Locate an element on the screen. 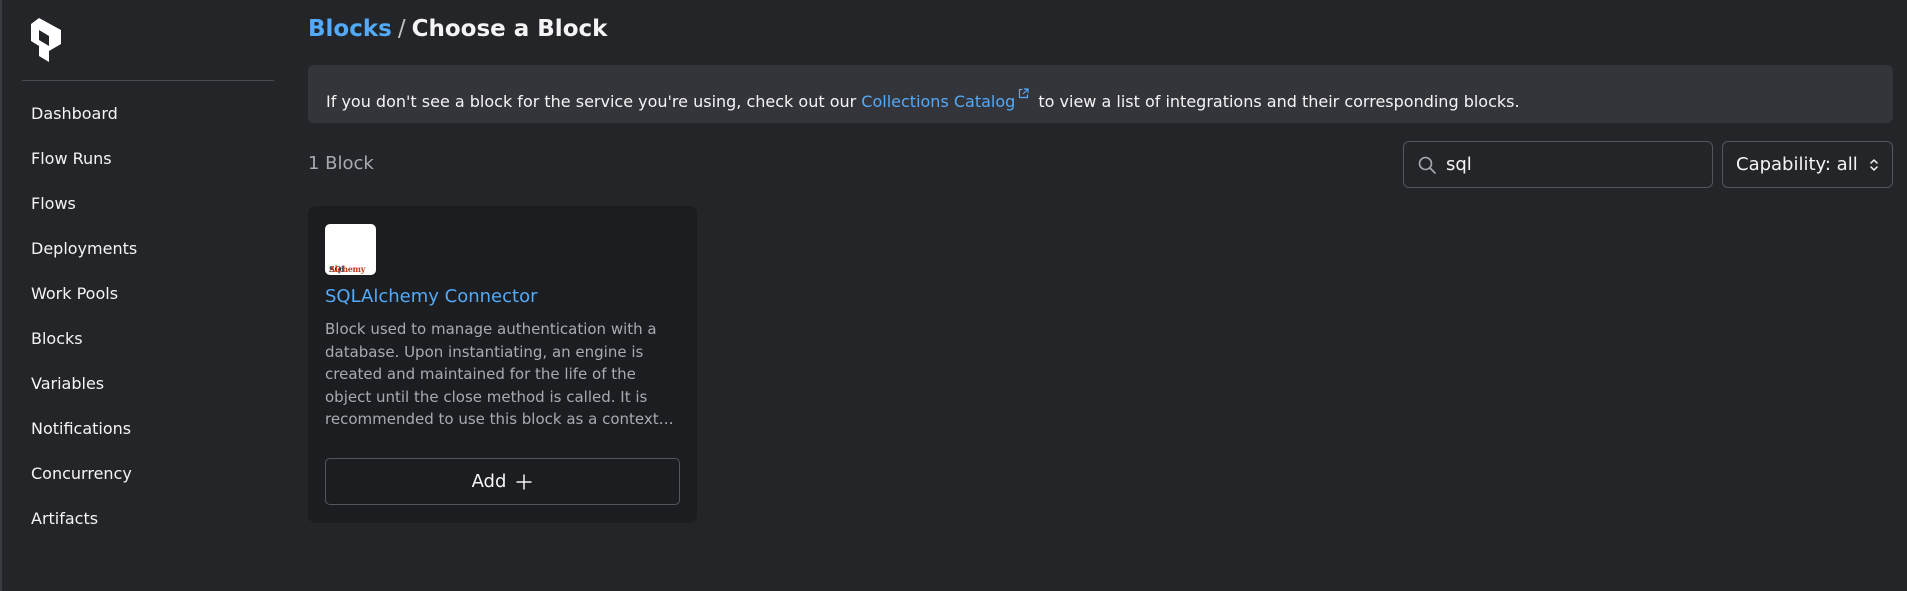 The width and height of the screenshot is (1907, 591). sidebar-item-concurrency: Concurrency is located at coordinates (139, 478).